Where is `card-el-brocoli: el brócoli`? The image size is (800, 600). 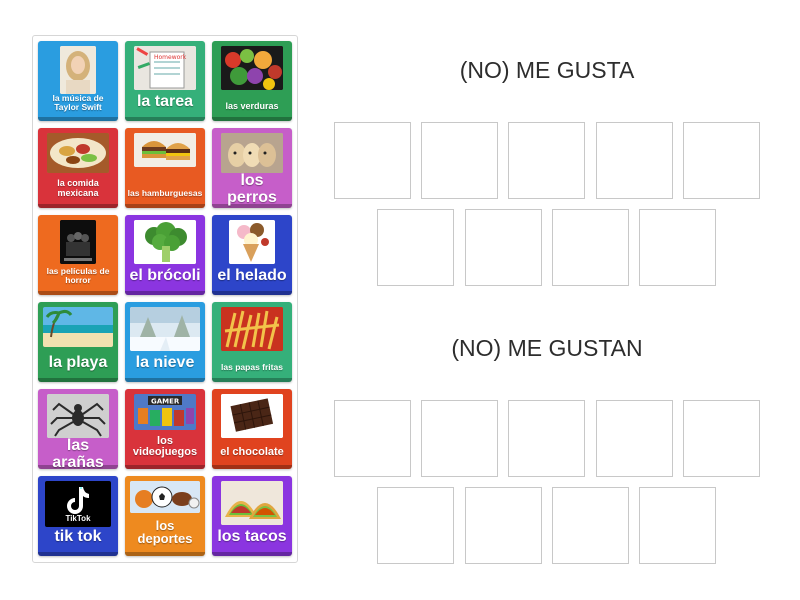 card-el-brocoli: el brócoli is located at coordinates (165, 255).